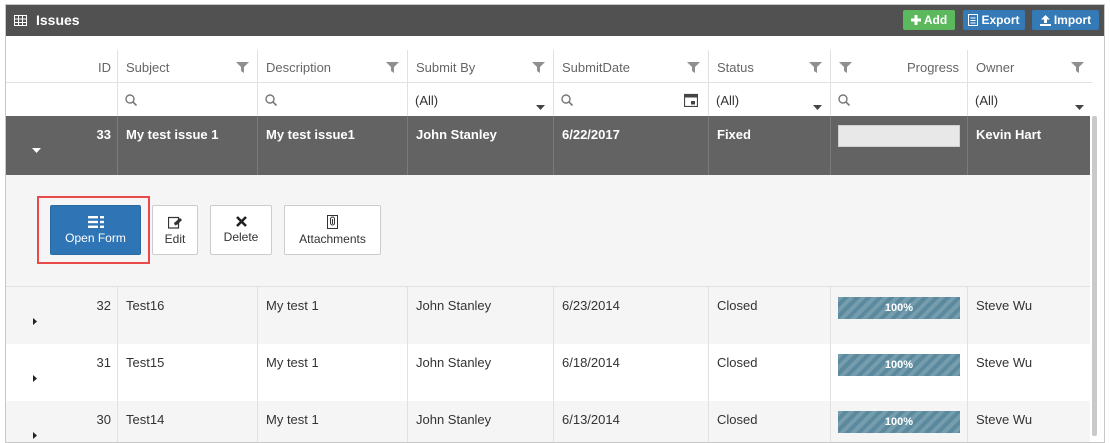 Image resolution: width=1110 pixels, height=443 pixels. I want to click on open-form-button: Open Form, so click(95, 230).